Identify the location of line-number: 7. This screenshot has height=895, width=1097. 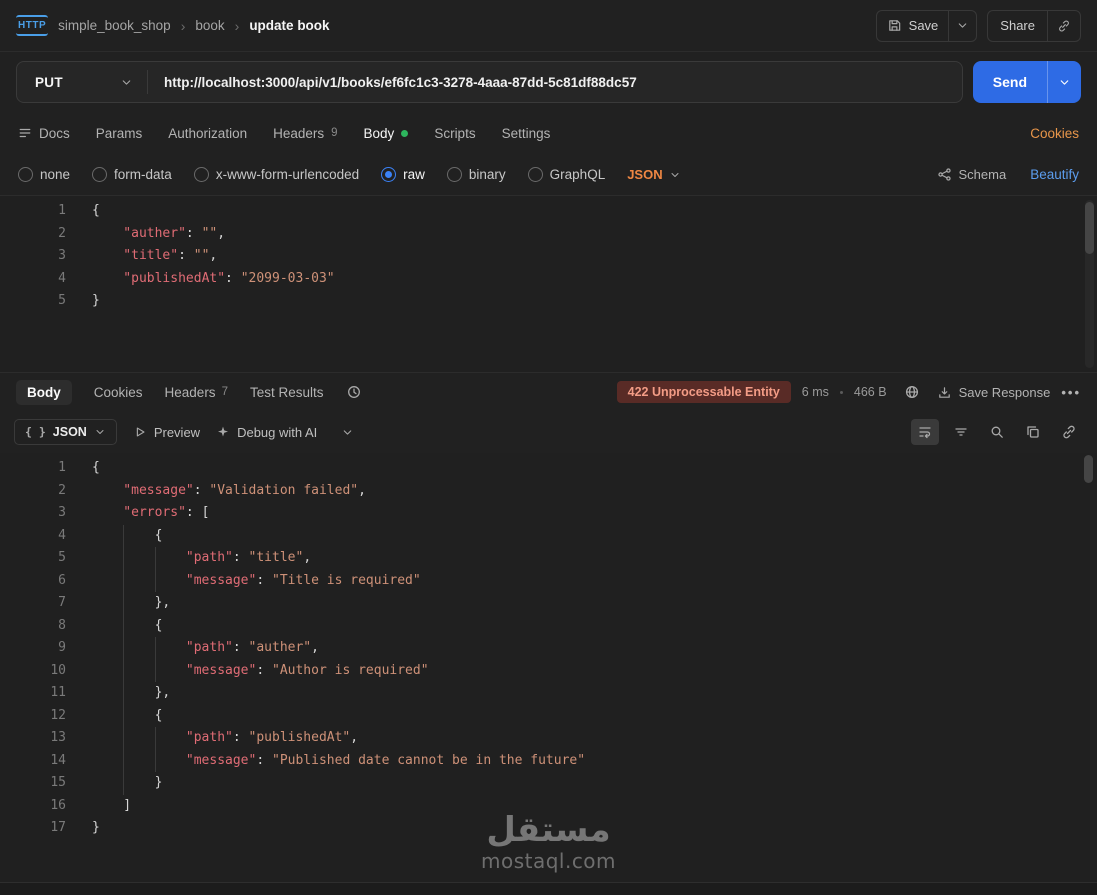
(62, 602).